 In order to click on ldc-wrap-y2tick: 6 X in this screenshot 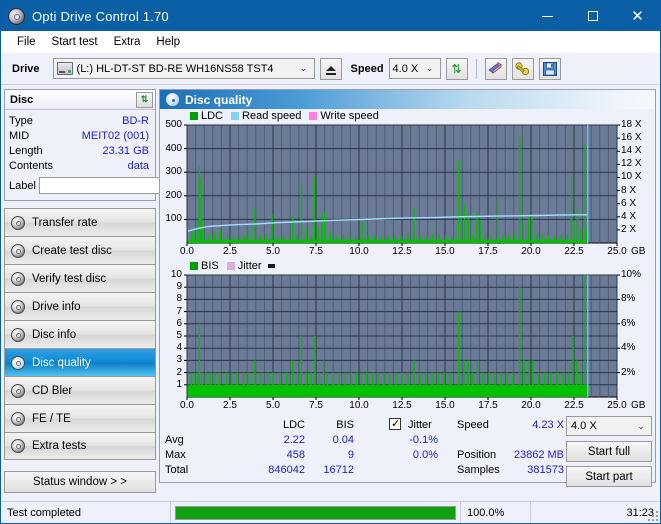, I will do `click(629, 203)`.